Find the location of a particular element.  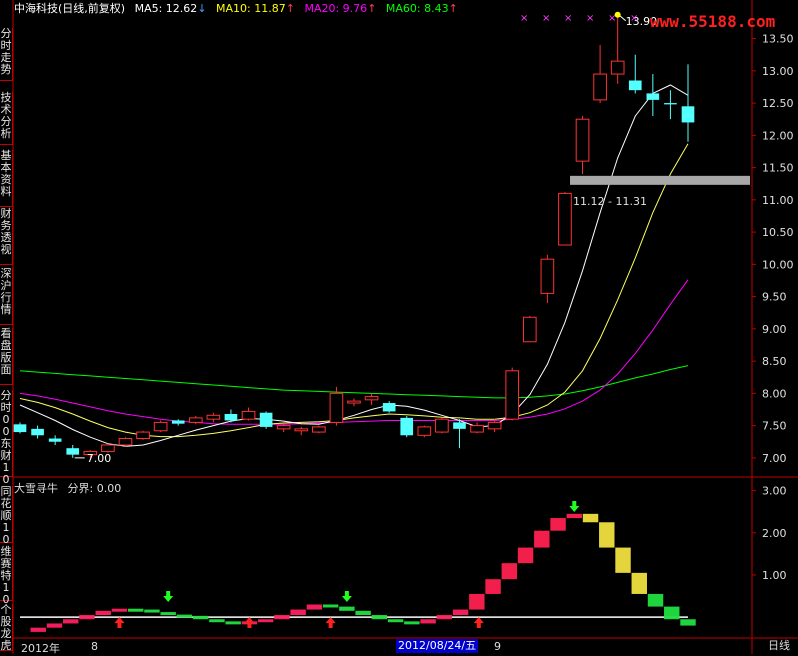

indicator-header: 大雪寻牛 分界: 0.00 is located at coordinates (67, 488).